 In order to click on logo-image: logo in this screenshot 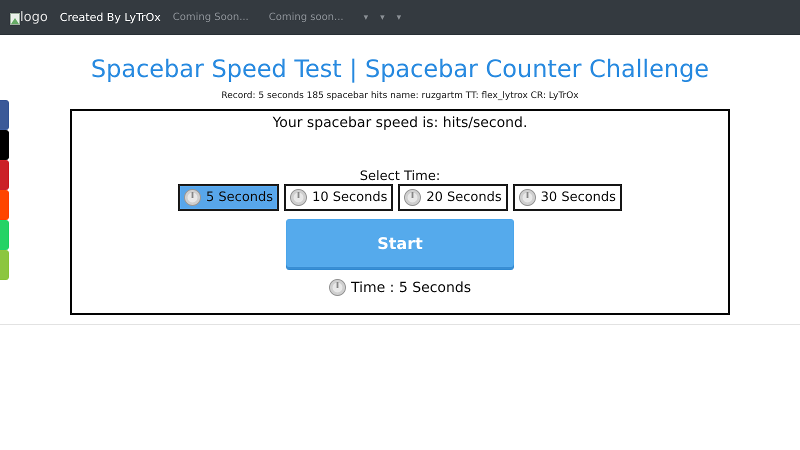, I will do `click(29, 17)`.